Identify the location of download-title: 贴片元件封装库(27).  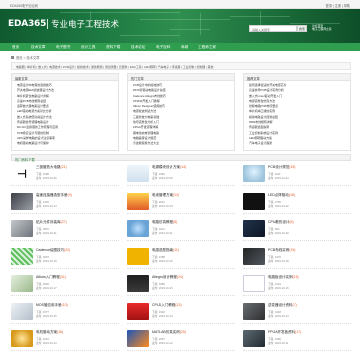
(51, 222).